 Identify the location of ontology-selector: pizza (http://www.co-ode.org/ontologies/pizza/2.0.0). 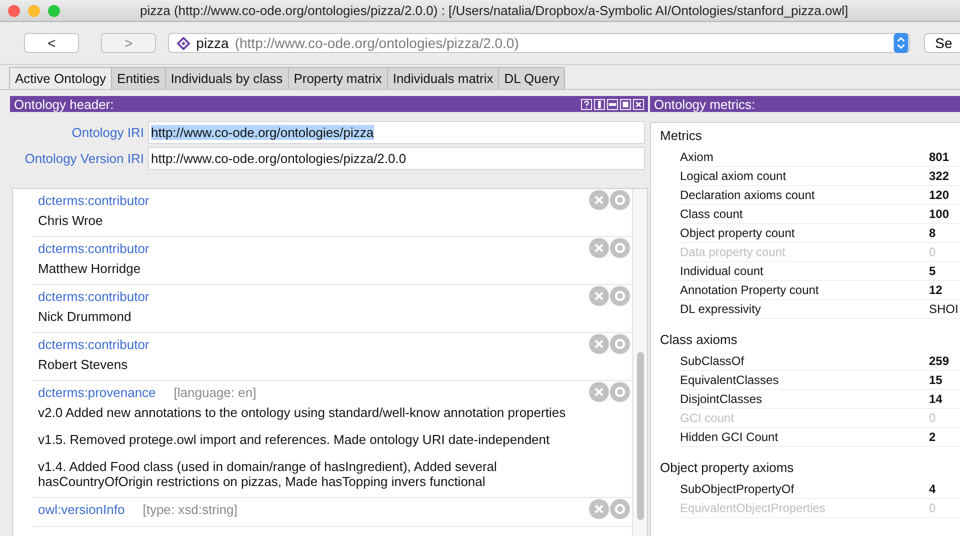
(539, 43).